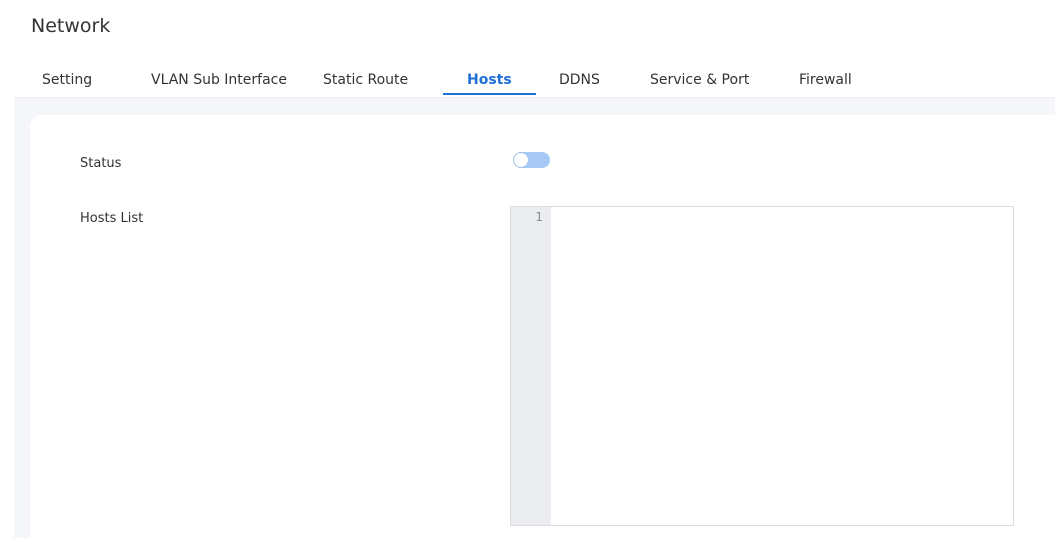  What do you see at coordinates (219, 80) in the screenshot?
I see `tab-vlan-sub-interface: VLAN Sub Interface` at bounding box center [219, 80].